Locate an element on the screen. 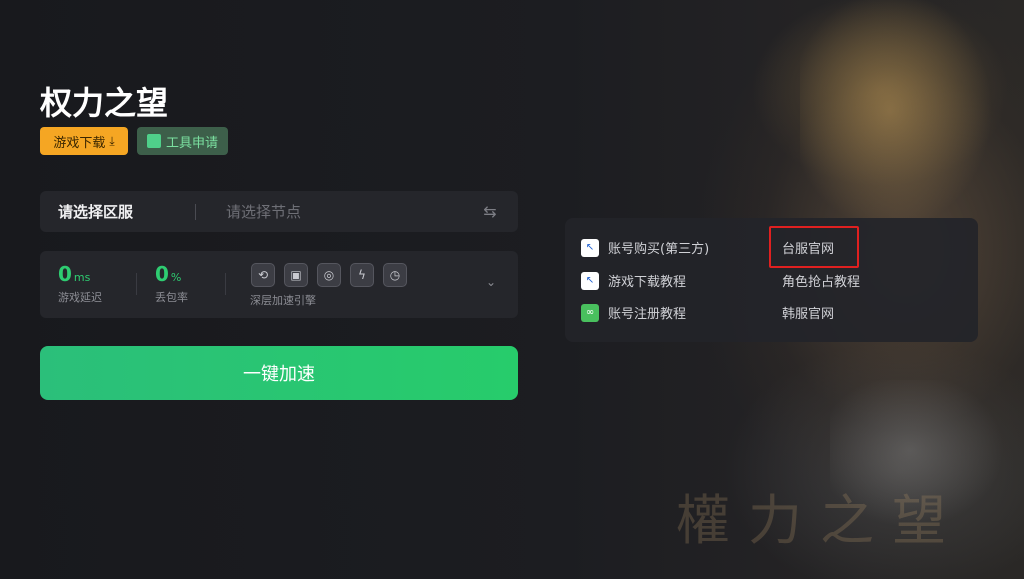 Image resolution: width=1024 pixels, height=579 pixels. tool-apply-button: 工具申请 is located at coordinates (182, 141).